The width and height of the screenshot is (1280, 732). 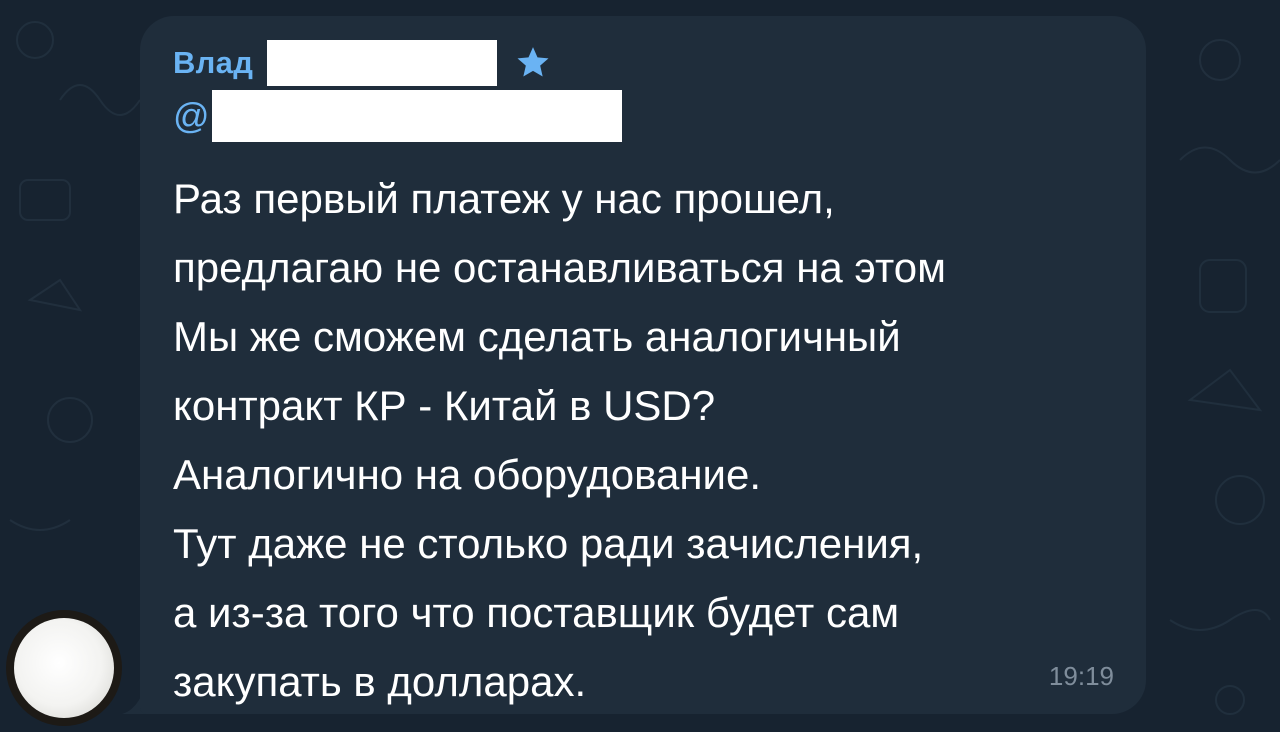 I want to click on avatar-image, so click(x=64, y=668).